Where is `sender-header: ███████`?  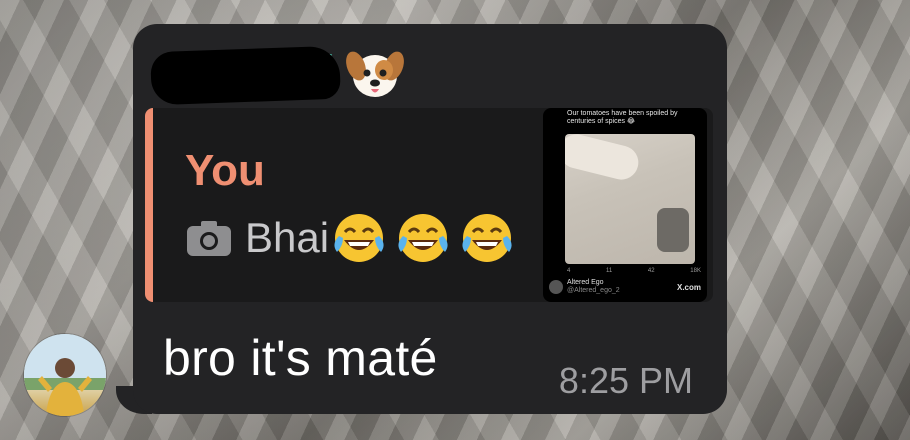 sender-header: ███████ is located at coordinates (278, 74).